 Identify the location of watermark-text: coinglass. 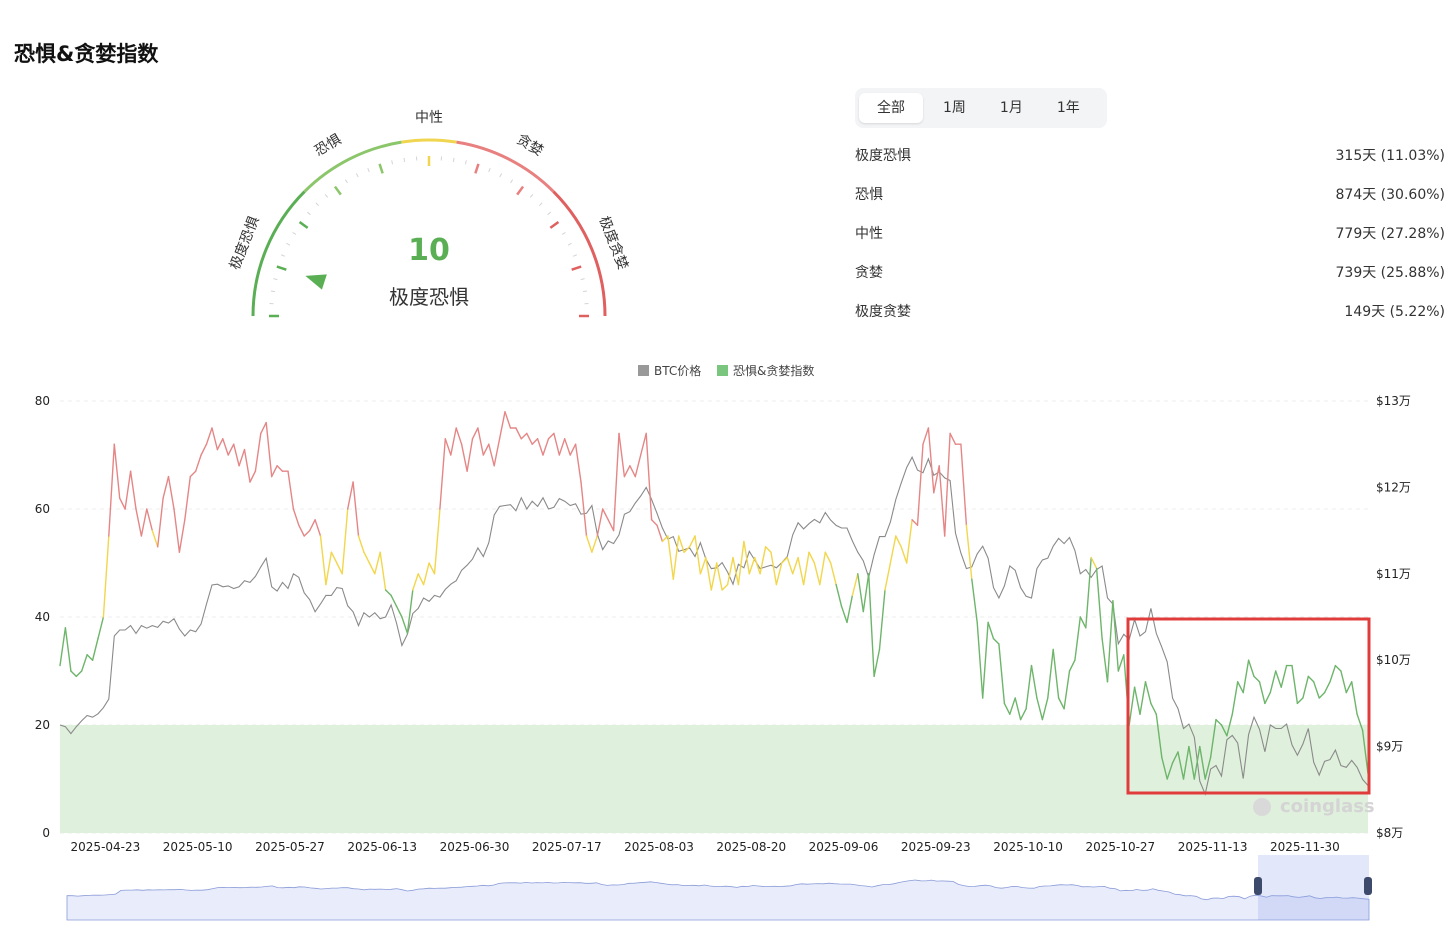
(1327, 806).